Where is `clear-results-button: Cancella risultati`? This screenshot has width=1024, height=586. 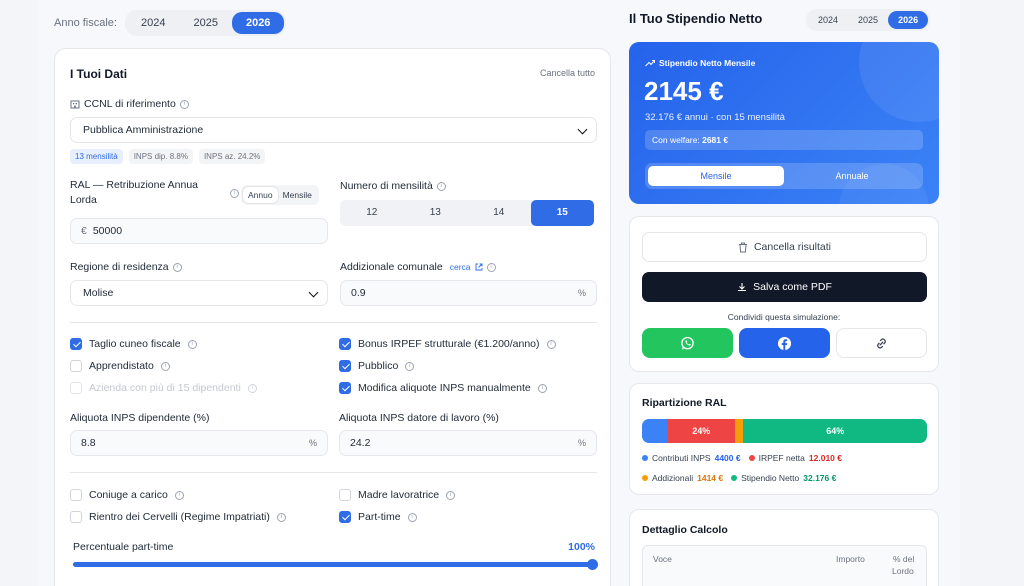 clear-results-button: Cancella risultati is located at coordinates (784, 247).